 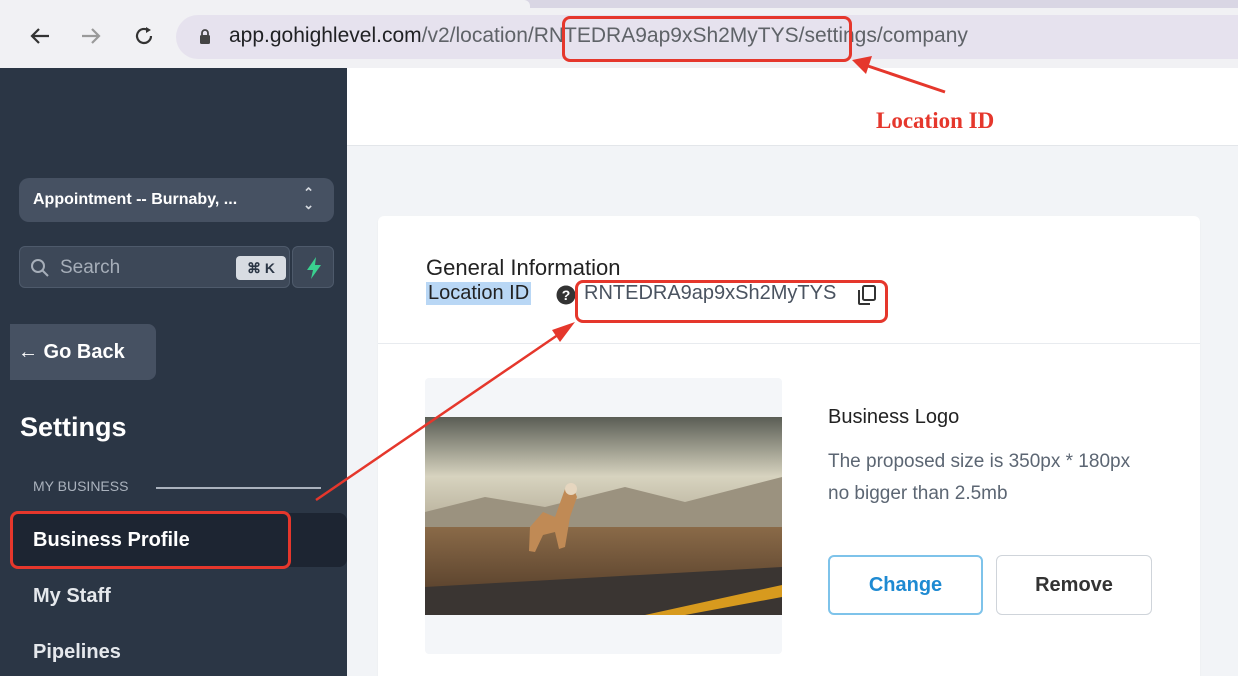 I want to click on arrow-head-url, so click(x=862, y=65).